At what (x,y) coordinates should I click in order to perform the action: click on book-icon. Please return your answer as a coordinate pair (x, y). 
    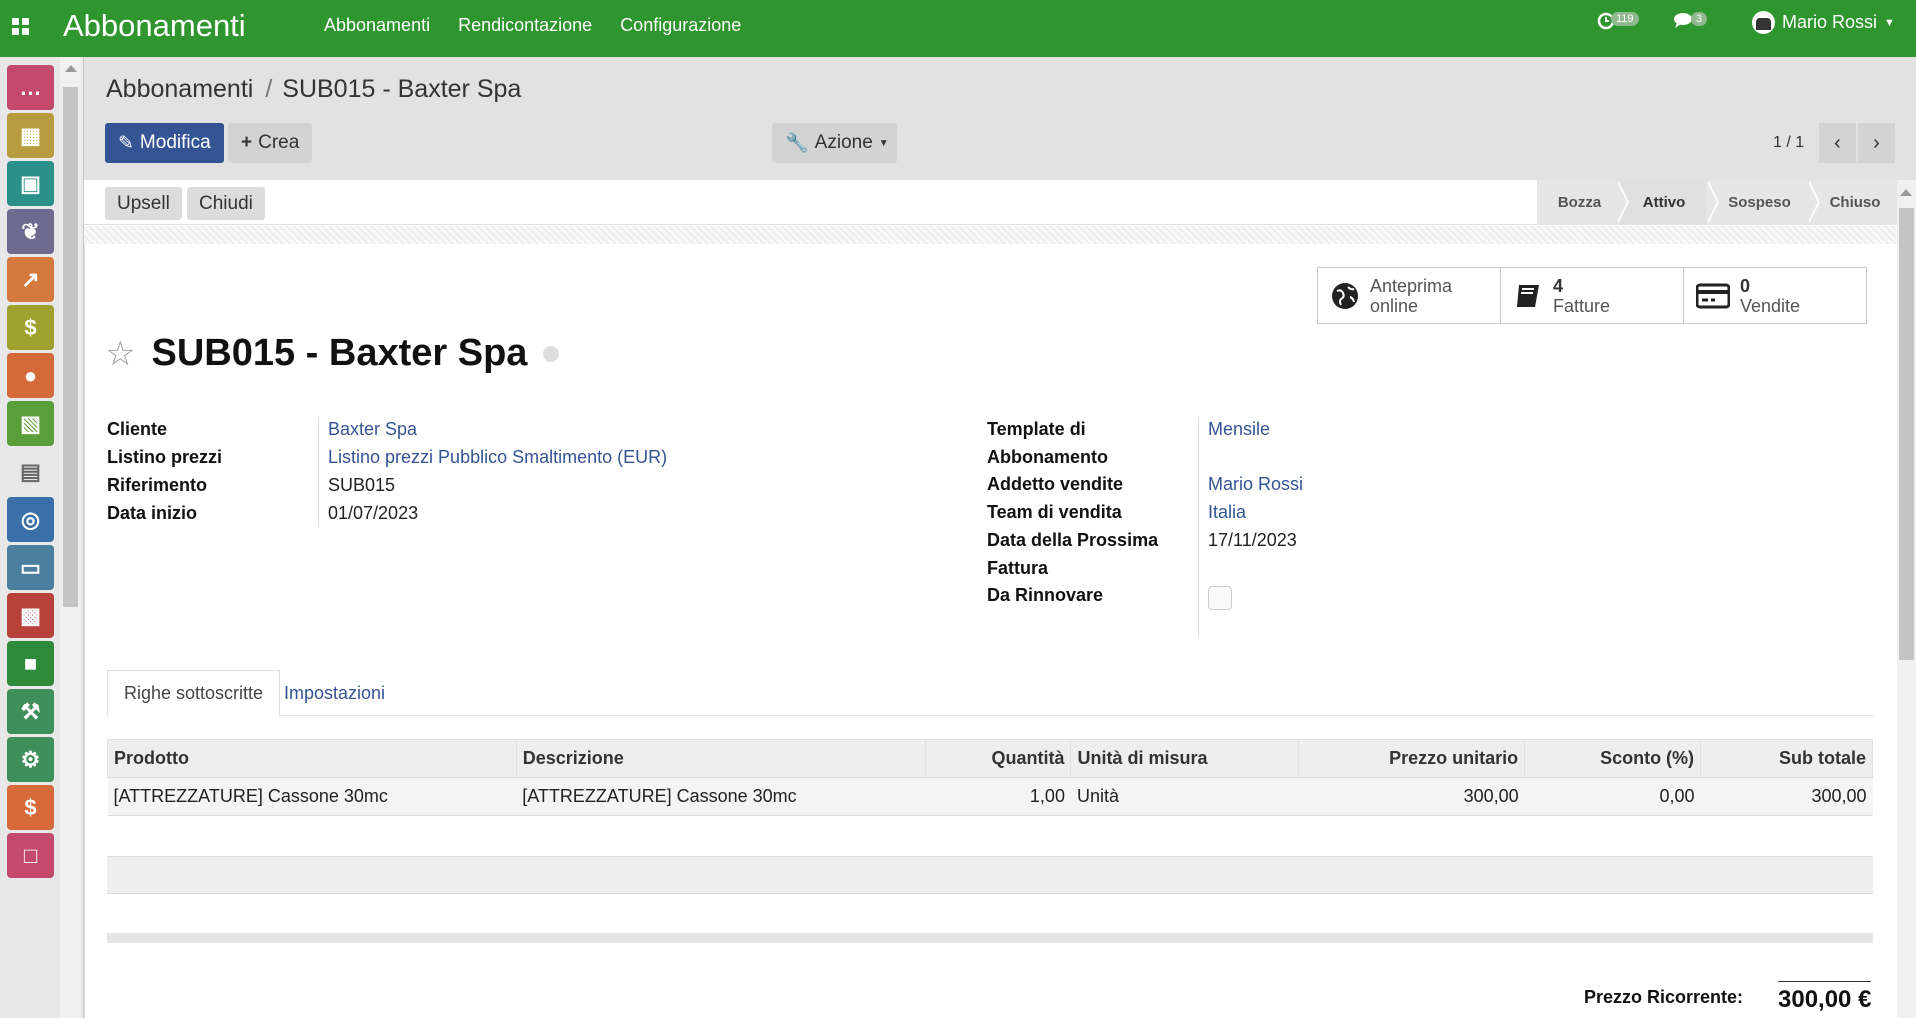
    Looking at the image, I should click on (1528, 295).